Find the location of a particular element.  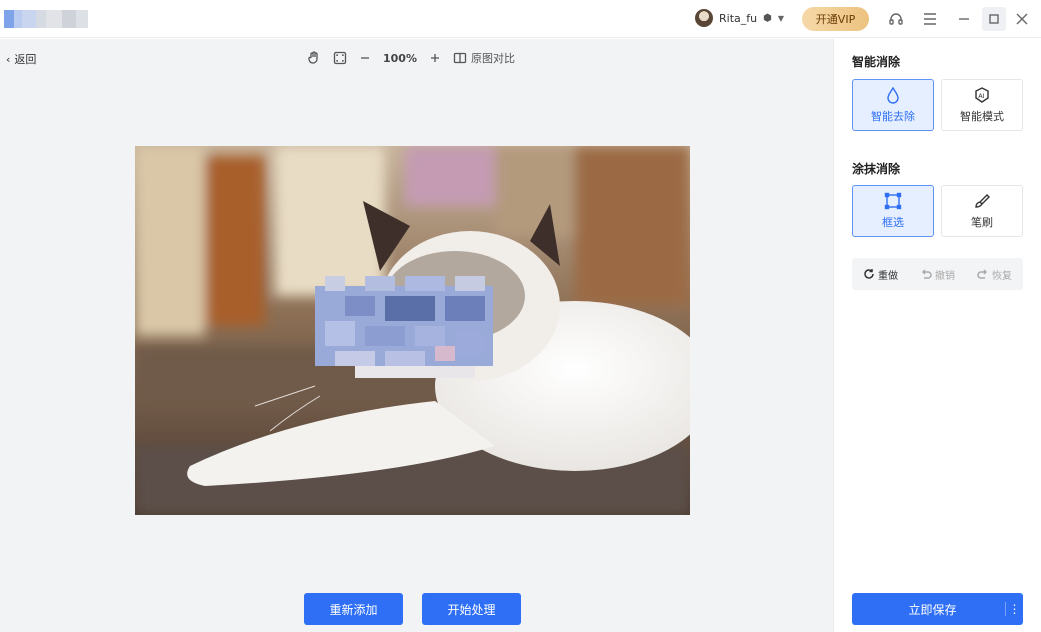

compare-icon is located at coordinates (460, 58).